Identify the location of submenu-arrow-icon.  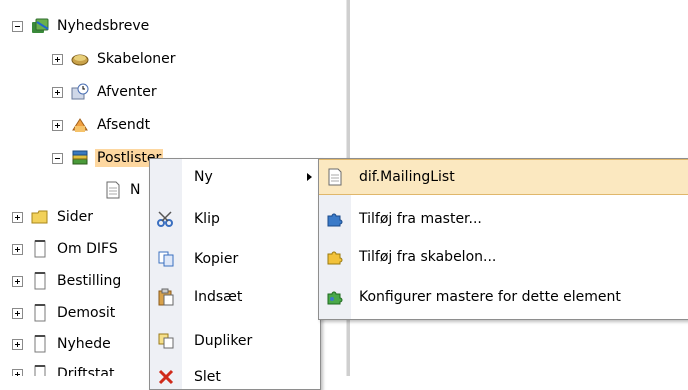
(309, 177).